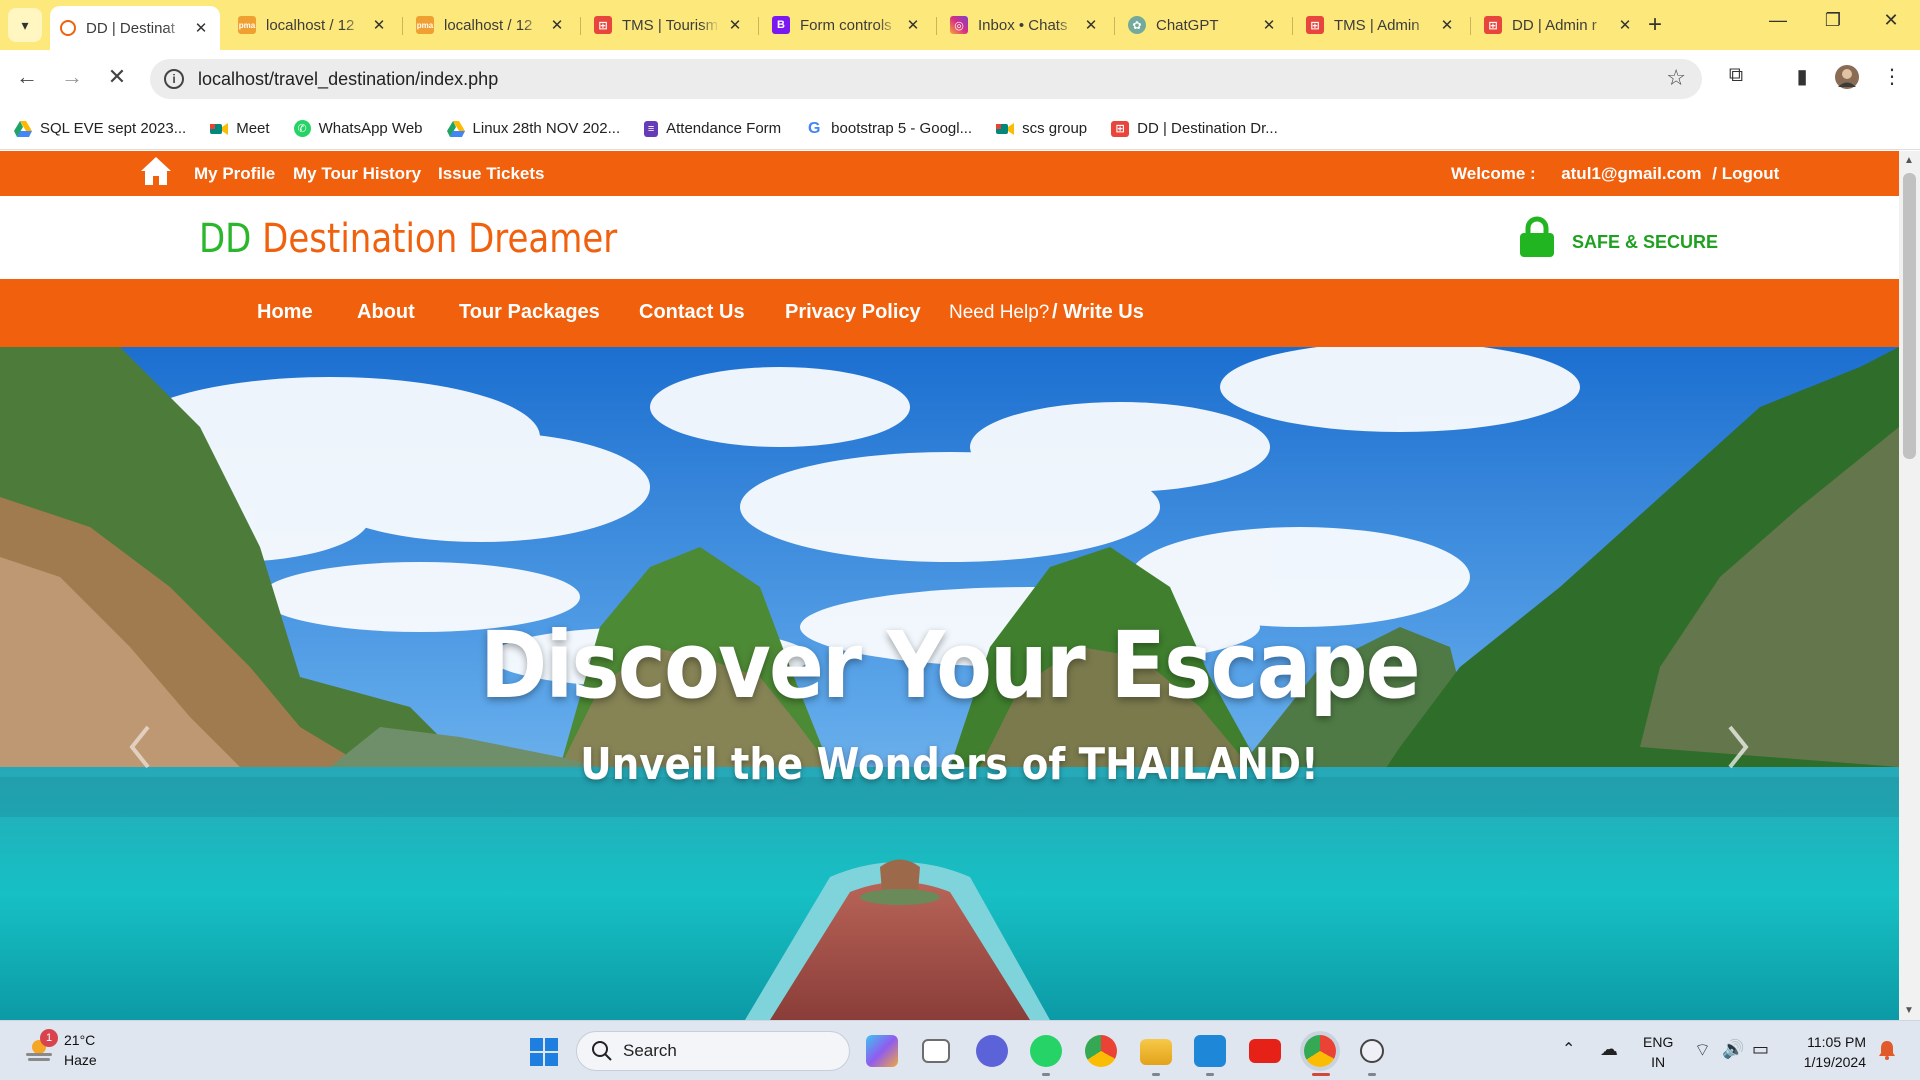 The image size is (1920, 1080). I want to click on carousel-prev-icon, so click(140, 747).